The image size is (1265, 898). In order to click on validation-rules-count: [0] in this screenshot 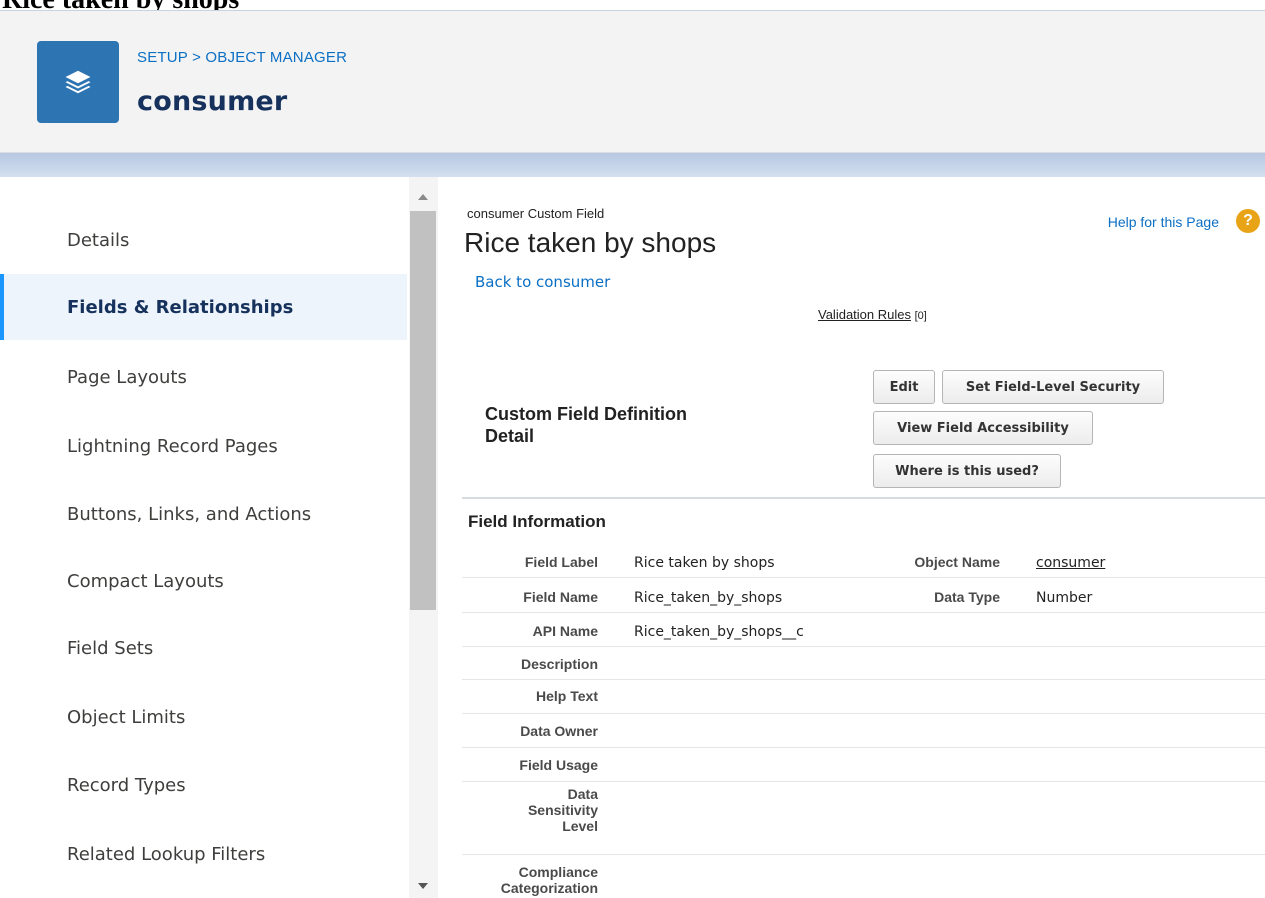, I will do `click(920, 316)`.